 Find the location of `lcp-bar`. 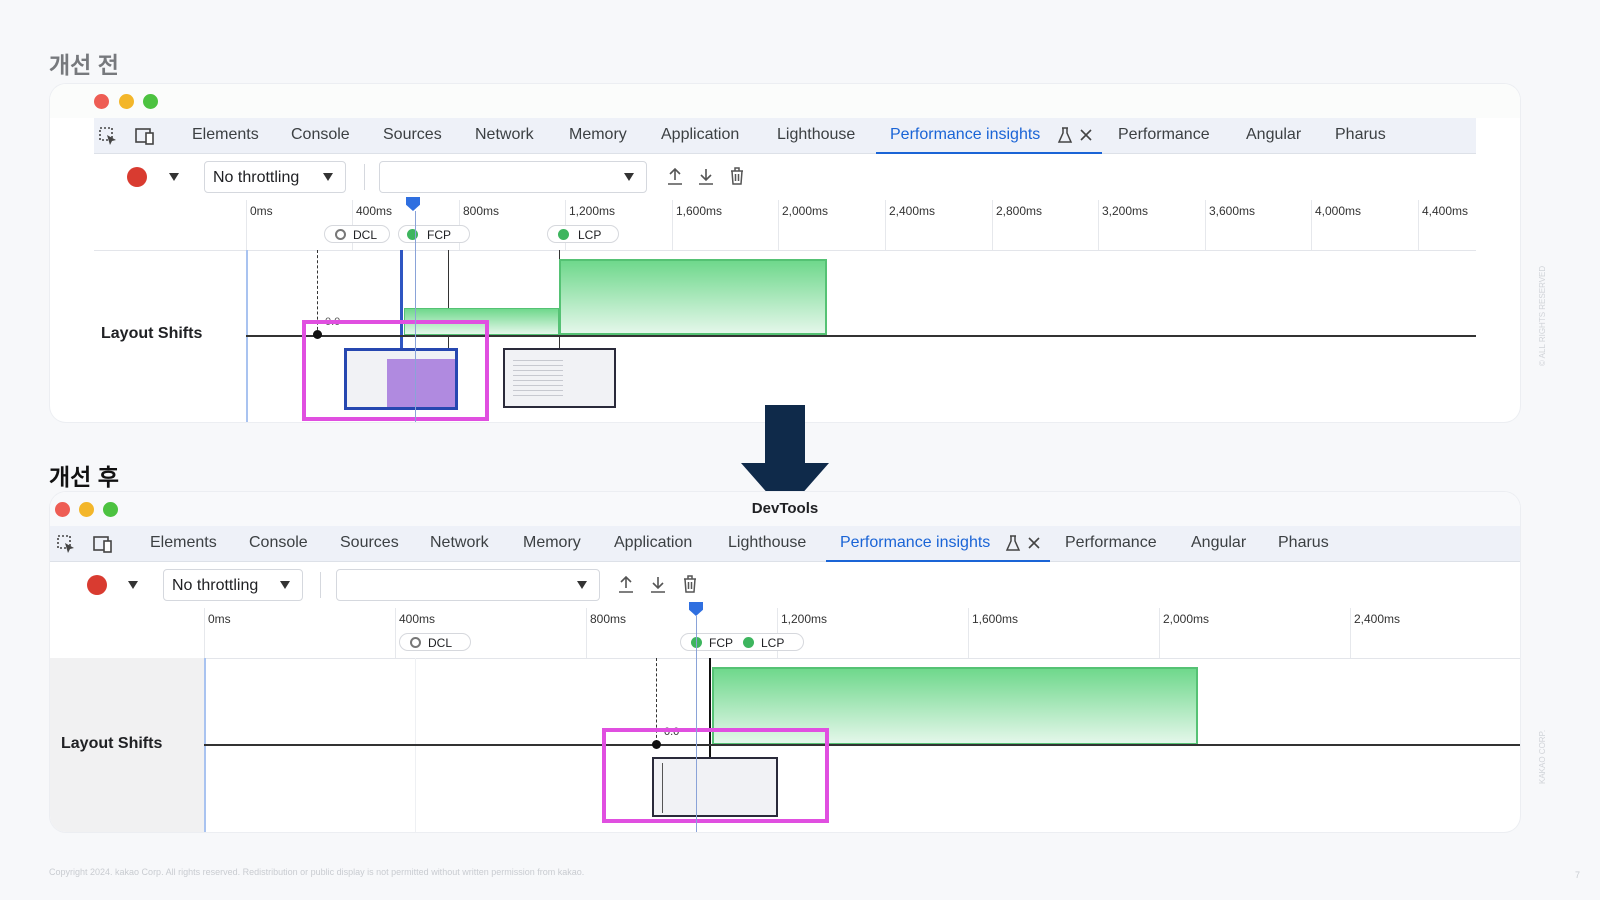

lcp-bar is located at coordinates (693, 297).